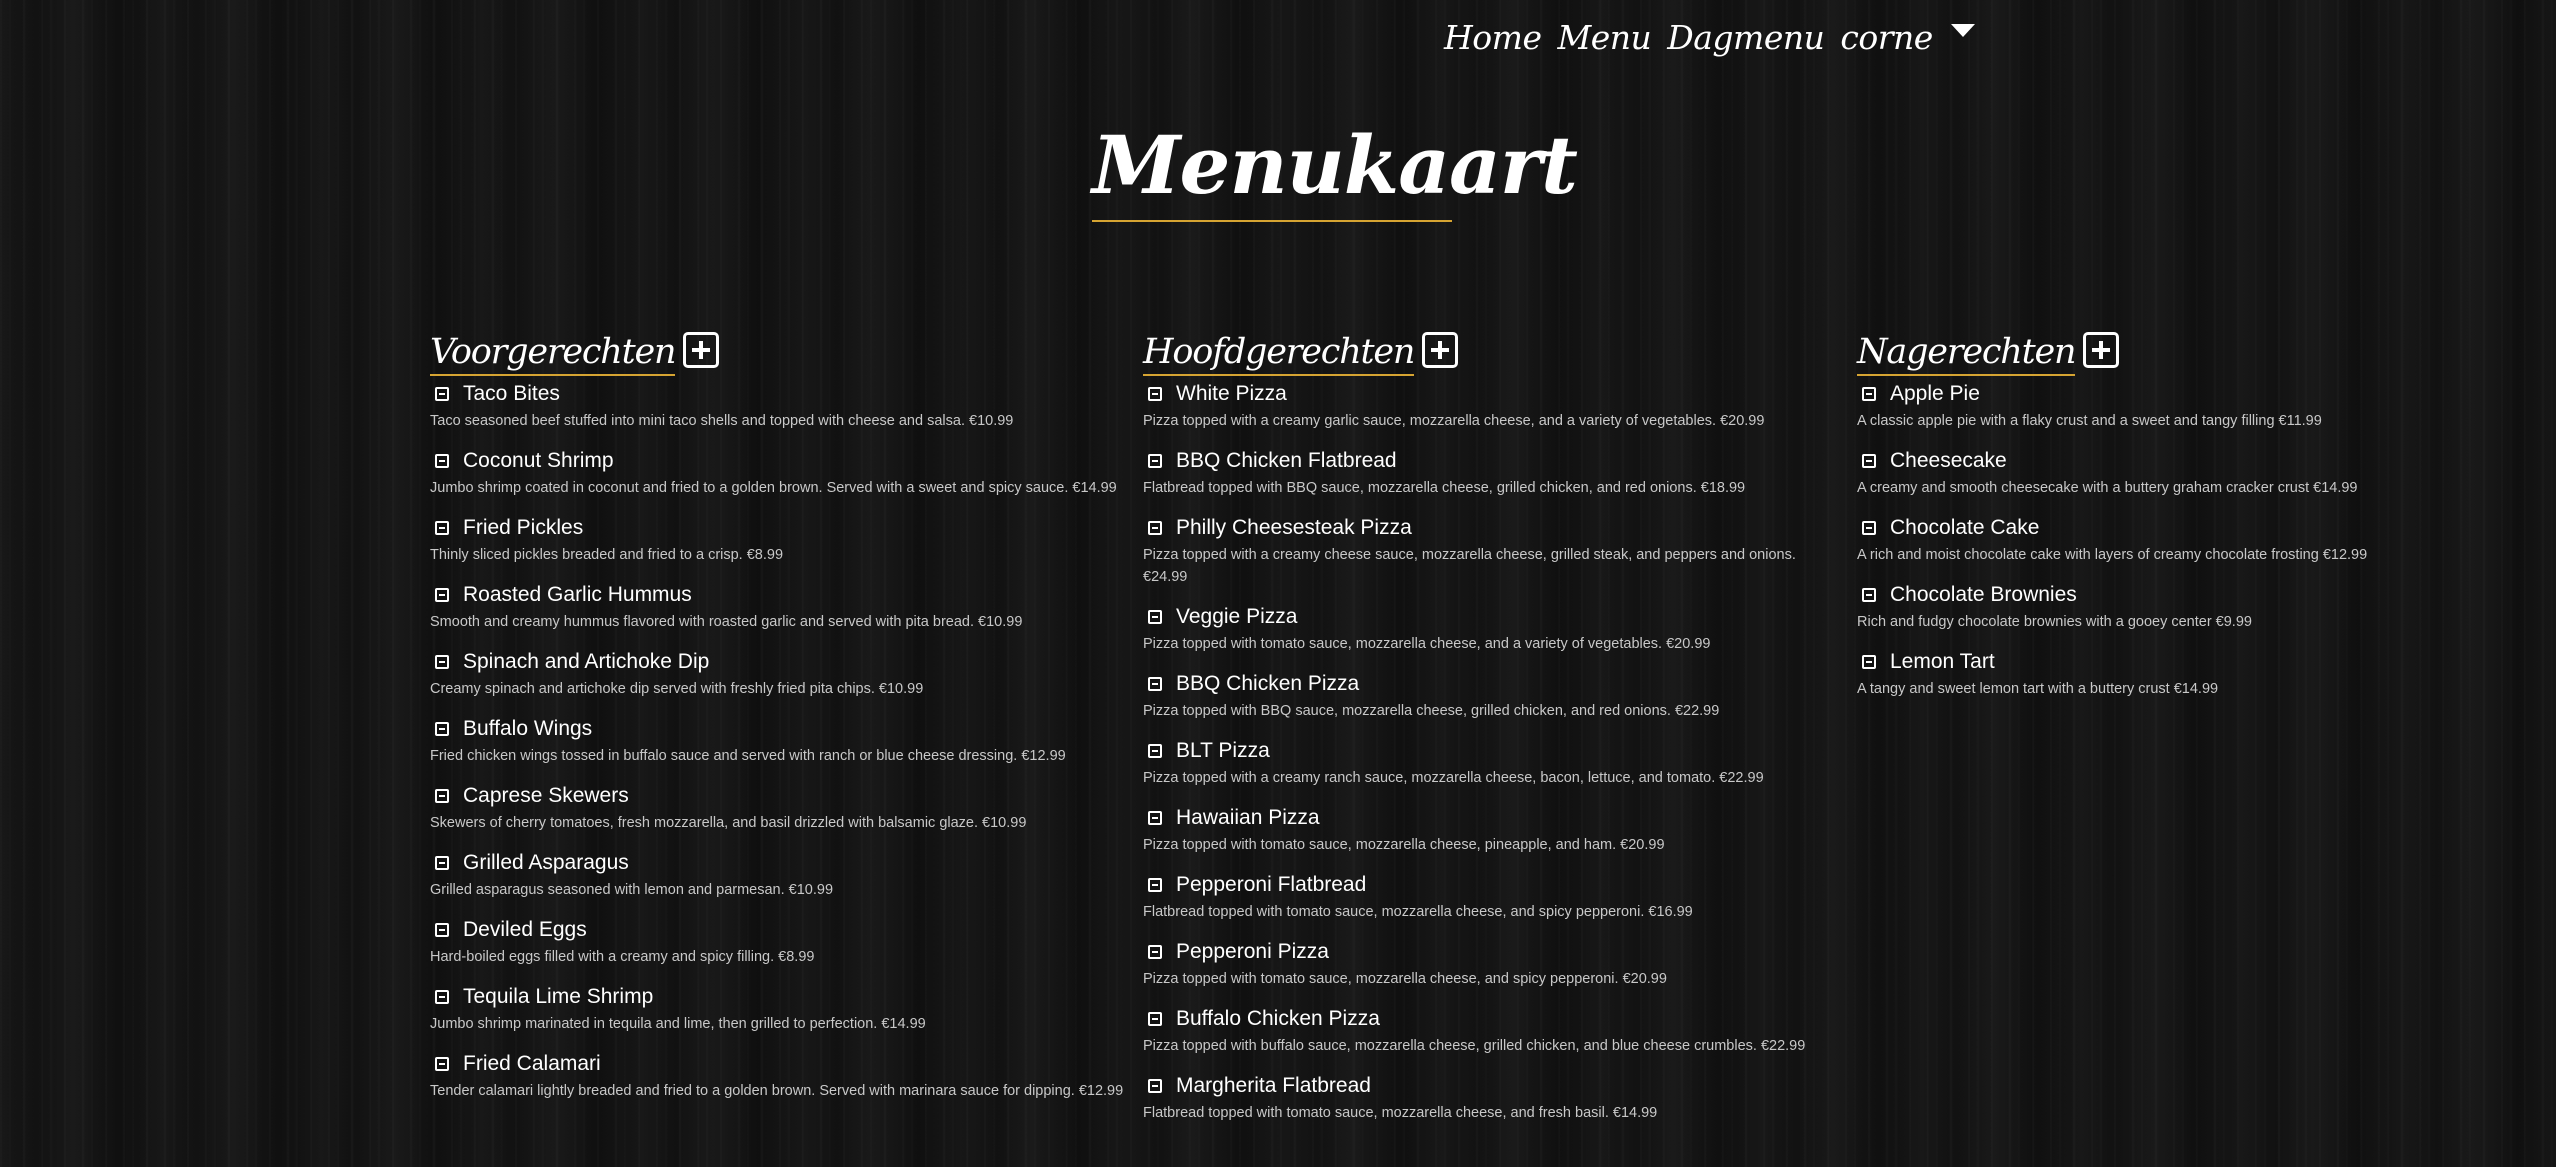 The width and height of the screenshot is (2556, 1167). I want to click on category-title: Hoofdgerechten, so click(1279, 353).